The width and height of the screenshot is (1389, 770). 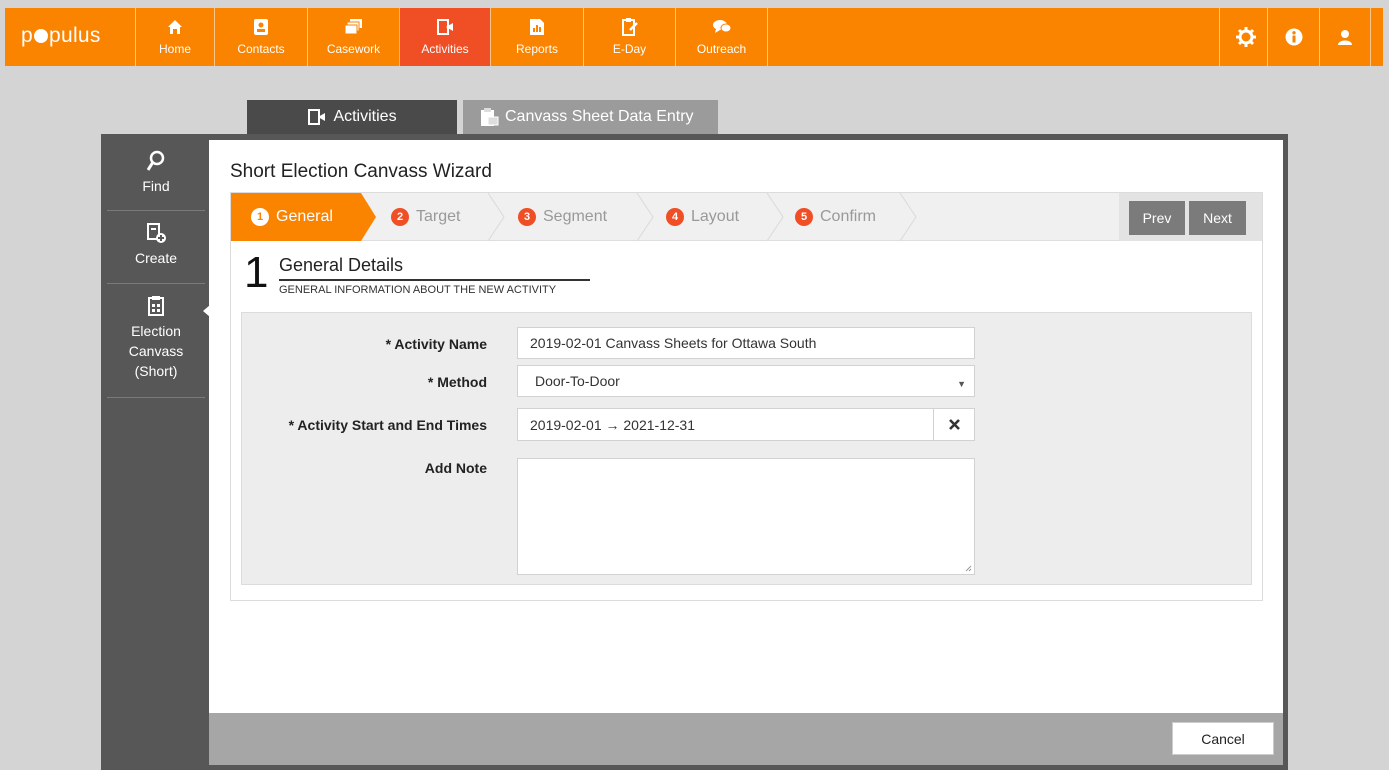 What do you see at coordinates (629, 37) in the screenshot?
I see `nav-eday: E-Day` at bounding box center [629, 37].